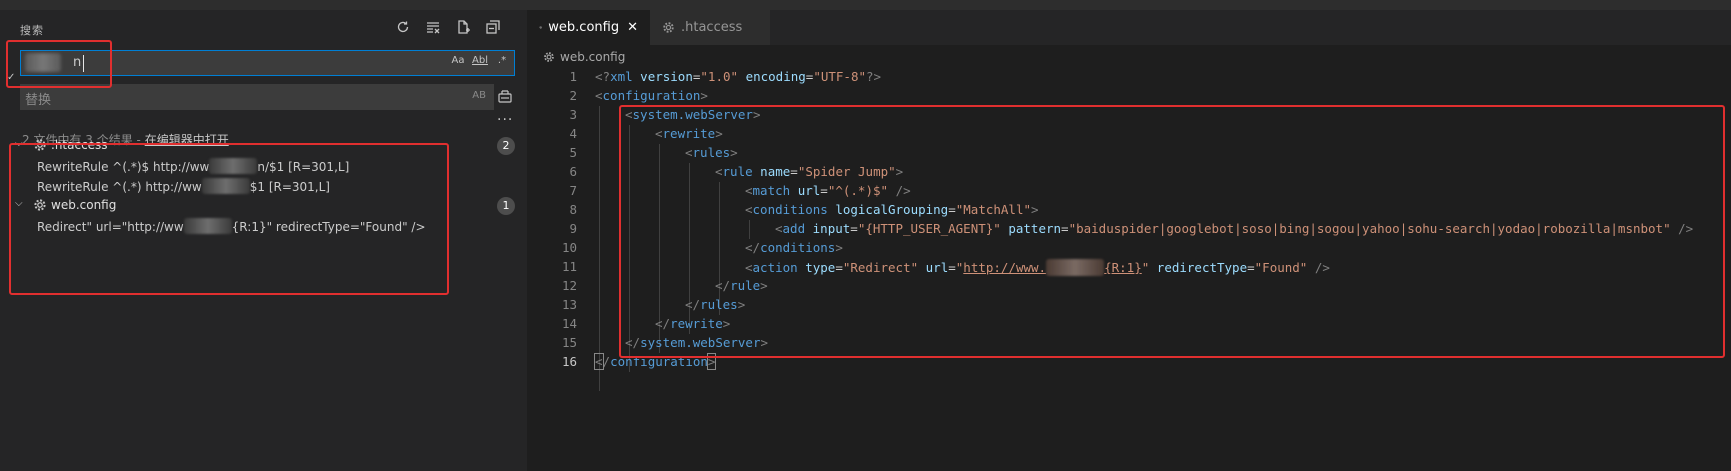 This screenshot has height=471, width=1731. I want to click on new-search-editor-icon, so click(463, 27).